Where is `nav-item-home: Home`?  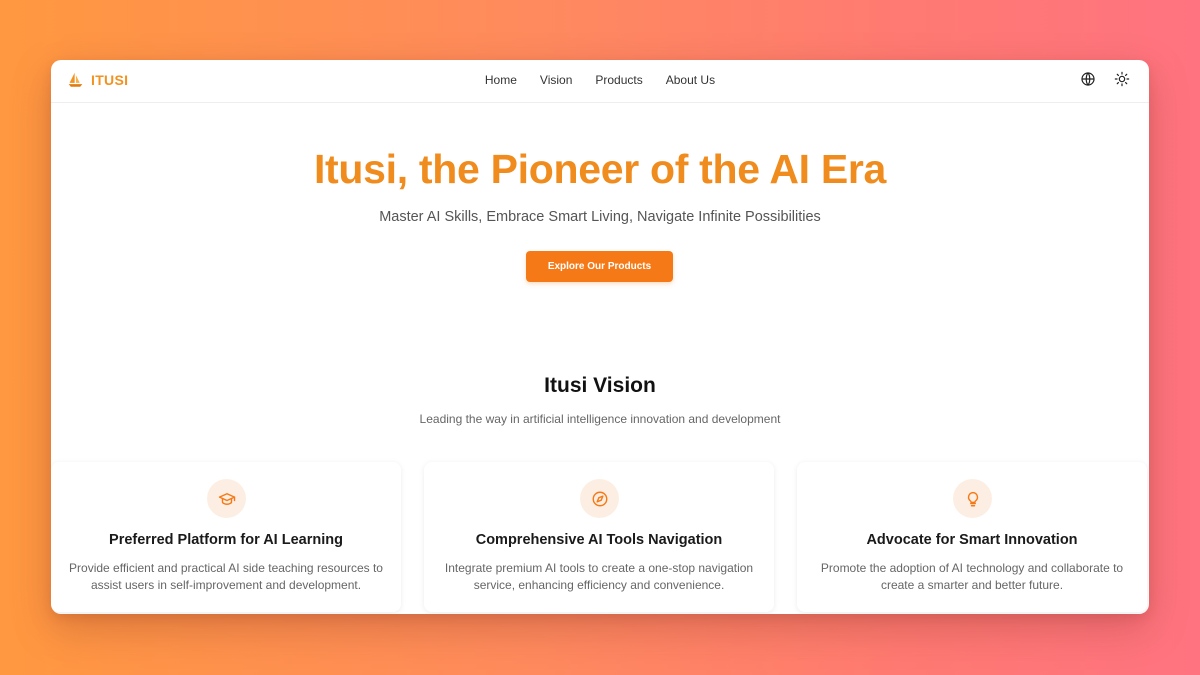
nav-item-home: Home is located at coordinates (501, 80).